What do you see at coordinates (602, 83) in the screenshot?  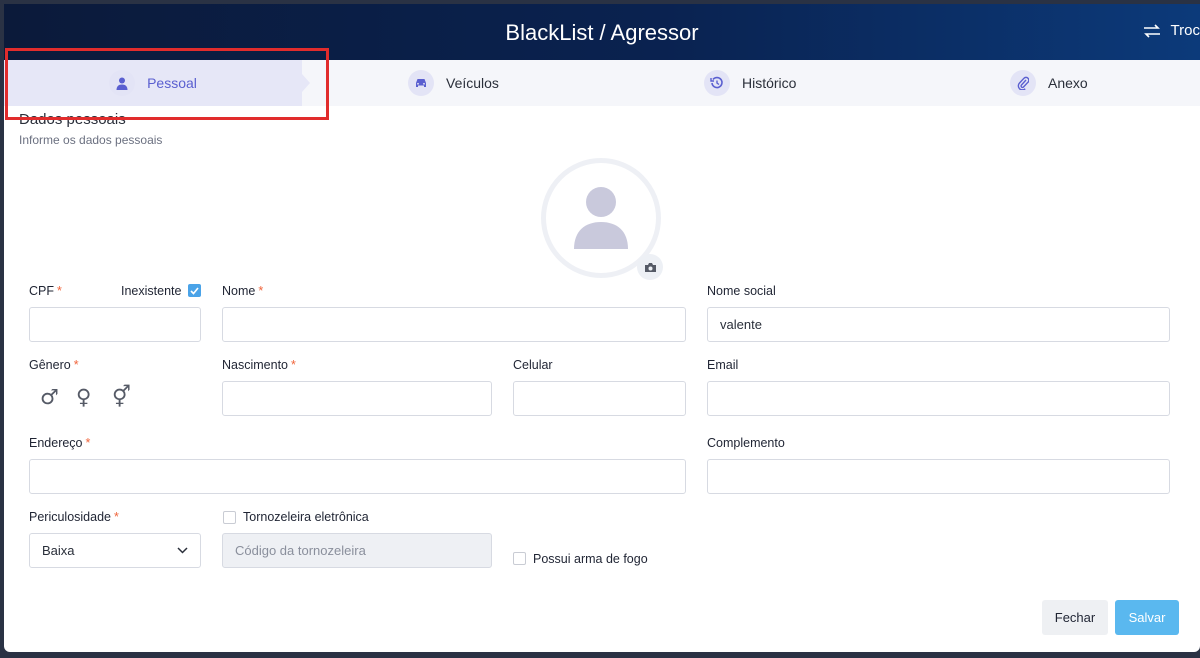 I see `tab-bar: Pessoal Veículos Histórico Anexo` at bounding box center [602, 83].